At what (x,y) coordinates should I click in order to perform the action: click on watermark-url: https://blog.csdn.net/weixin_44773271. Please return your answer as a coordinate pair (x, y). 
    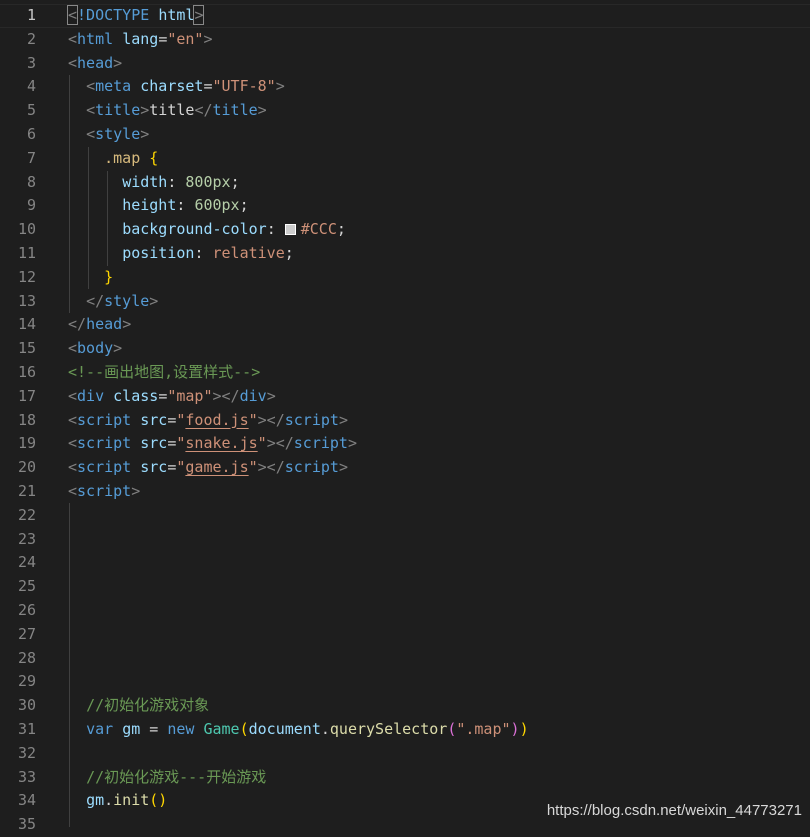
    Looking at the image, I should click on (674, 810).